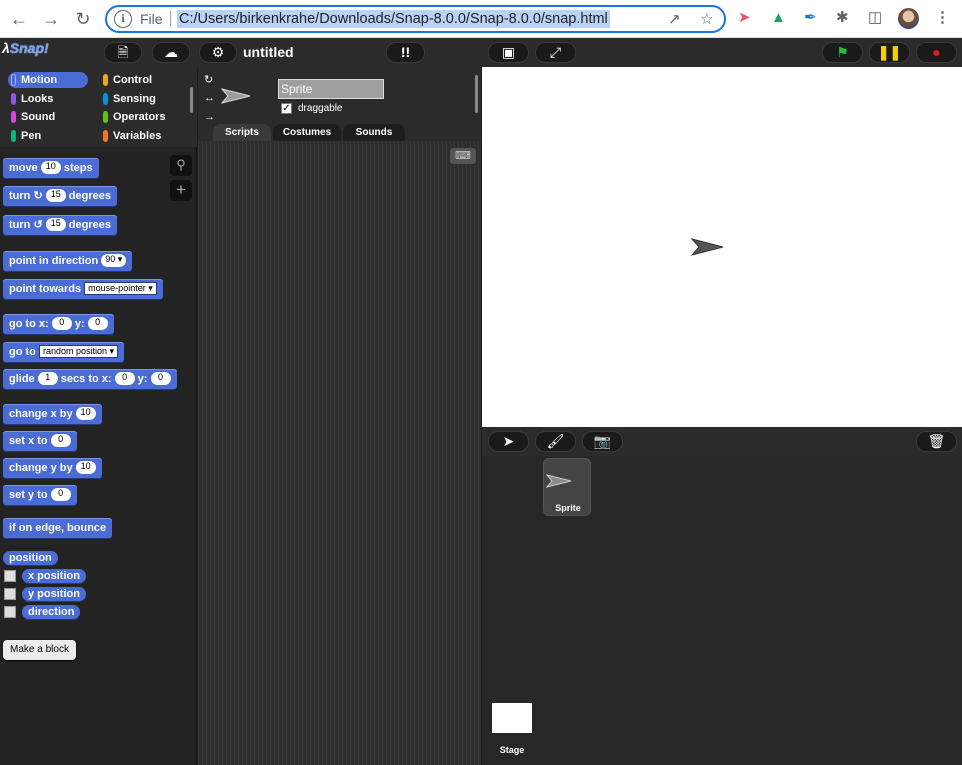 This screenshot has width=962, height=765. Describe the element at coordinates (120, 288) in the screenshot. I see `towards-dropdown: mouse-pointer ▾` at that location.